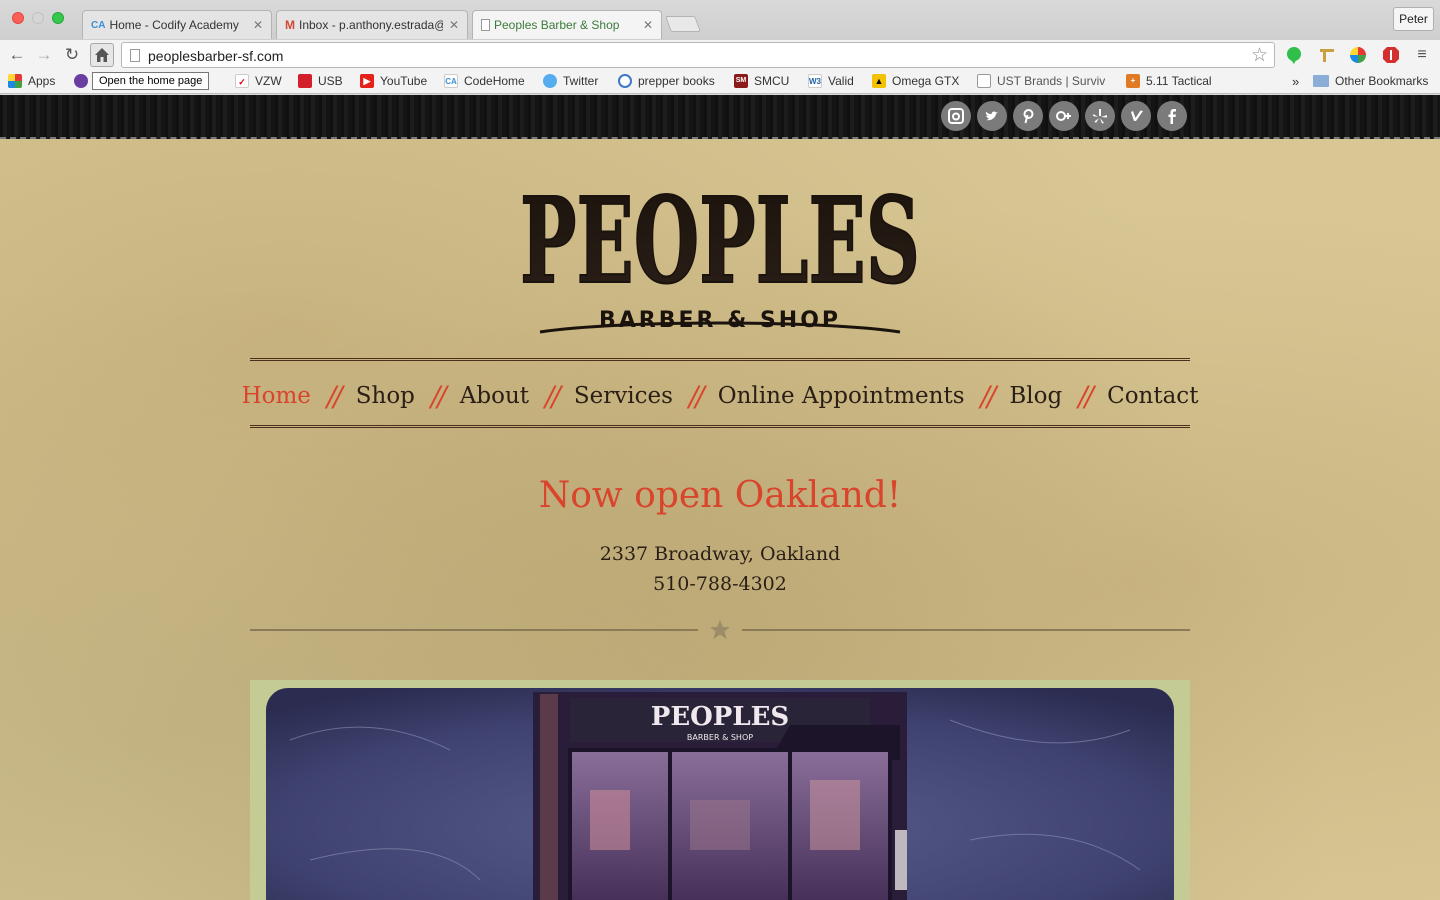 This screenshot has height=900, width=1440. Describe the element at coordinates (72, 55) in the screenshot. I see `reload-icon: ↻` at that location.